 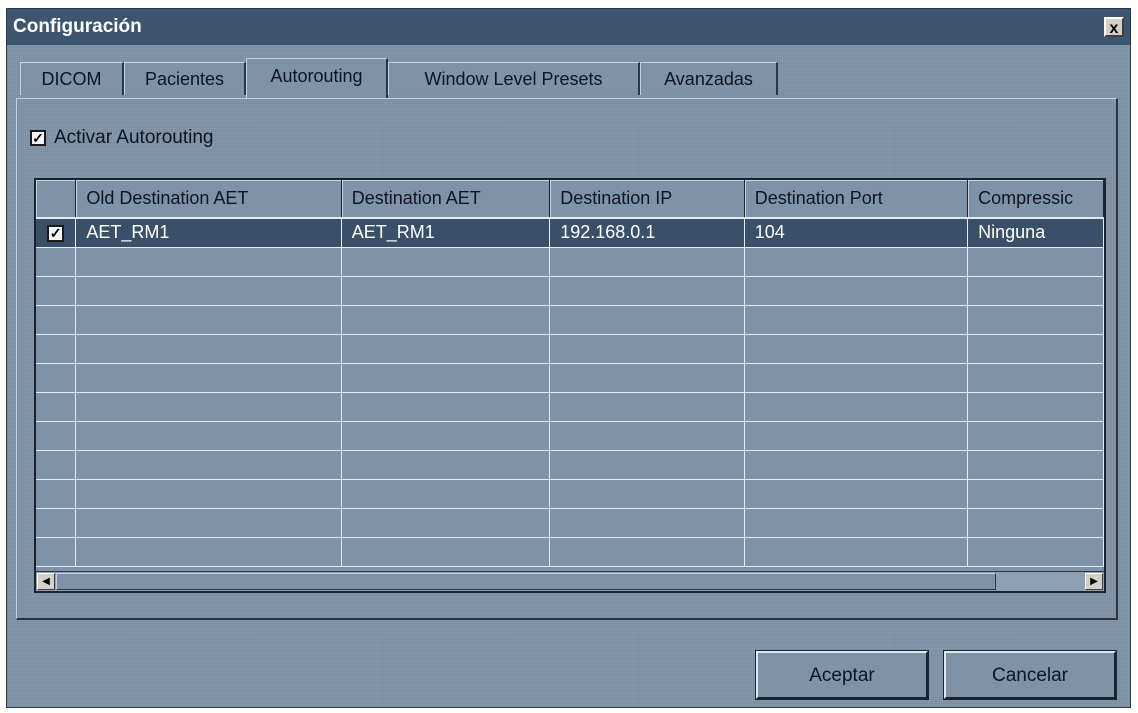 What do you see at coordinates (709, 78) in the screenshot?
I see `tab-avanzadas: Avanzadas` at bounding box center [709, 78].